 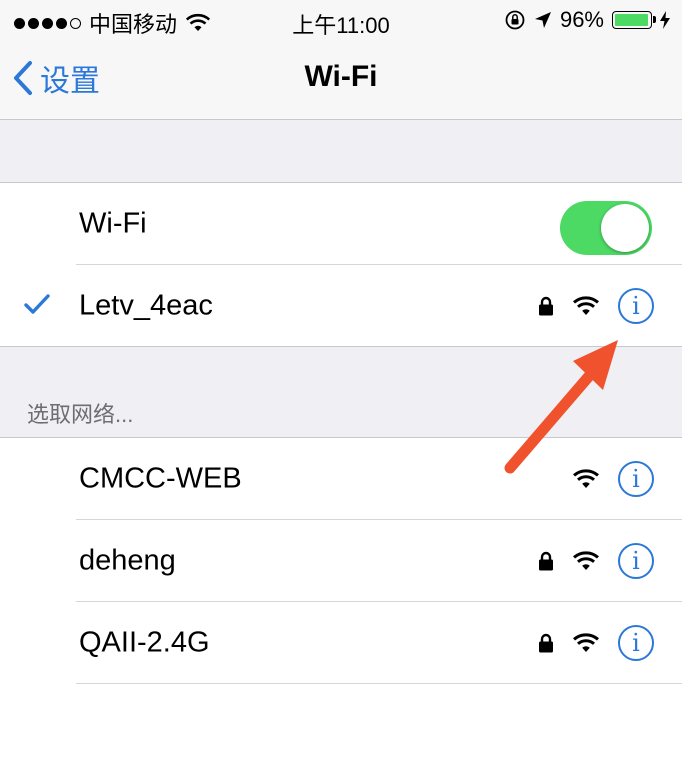 I want to click on connected-network-icons: i, so click(x=596, y=306).